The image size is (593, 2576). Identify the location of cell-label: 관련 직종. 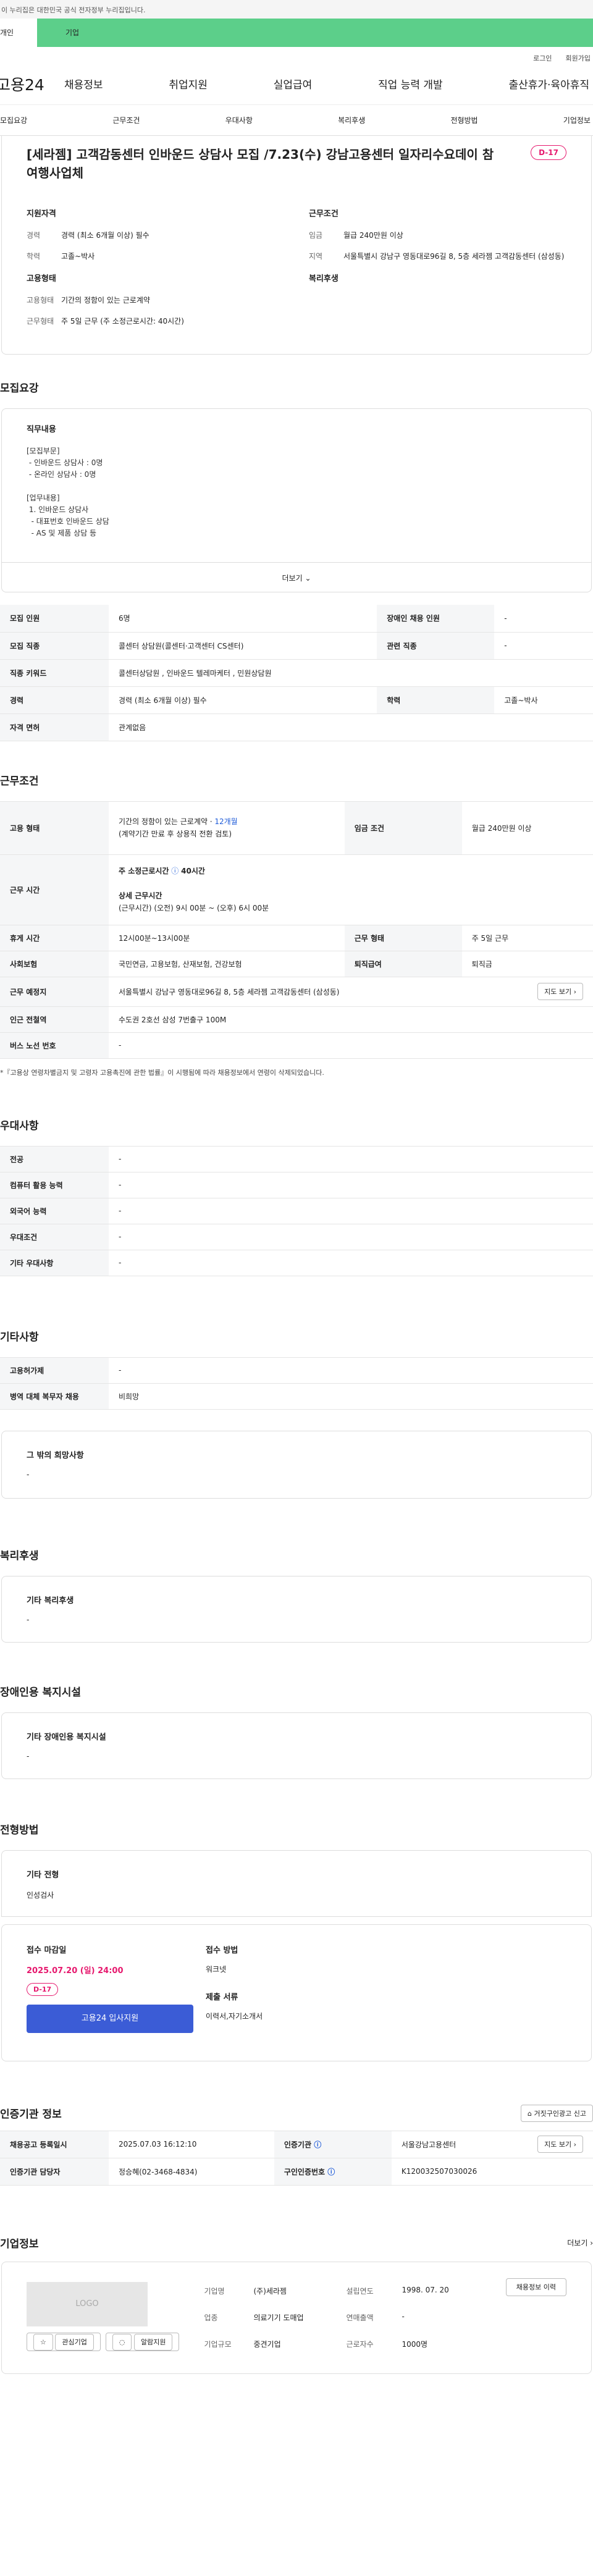
(436, 646).